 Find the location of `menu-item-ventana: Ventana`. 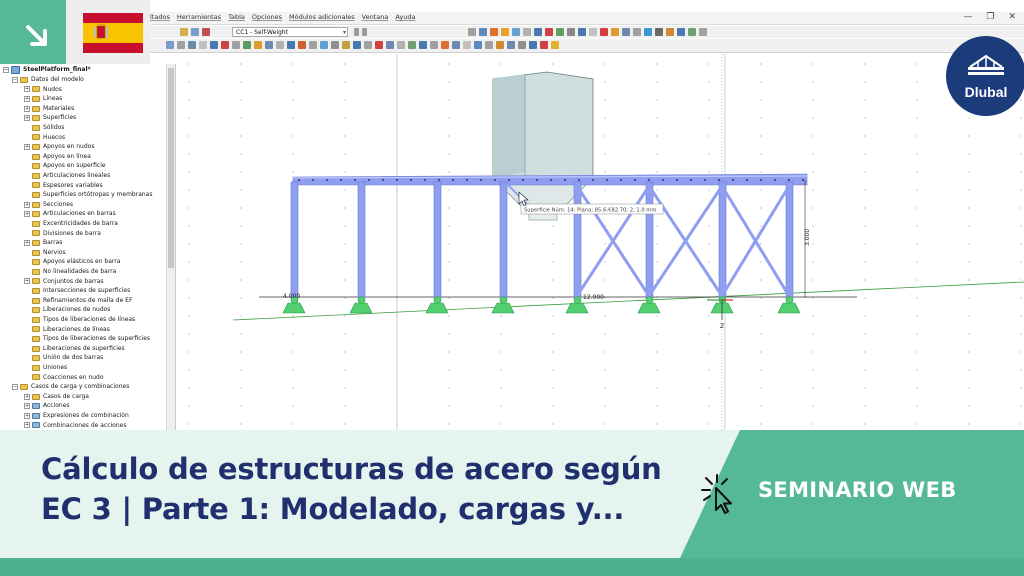

menu-item-ventana: Ventana is located at coordinates (375, 17).